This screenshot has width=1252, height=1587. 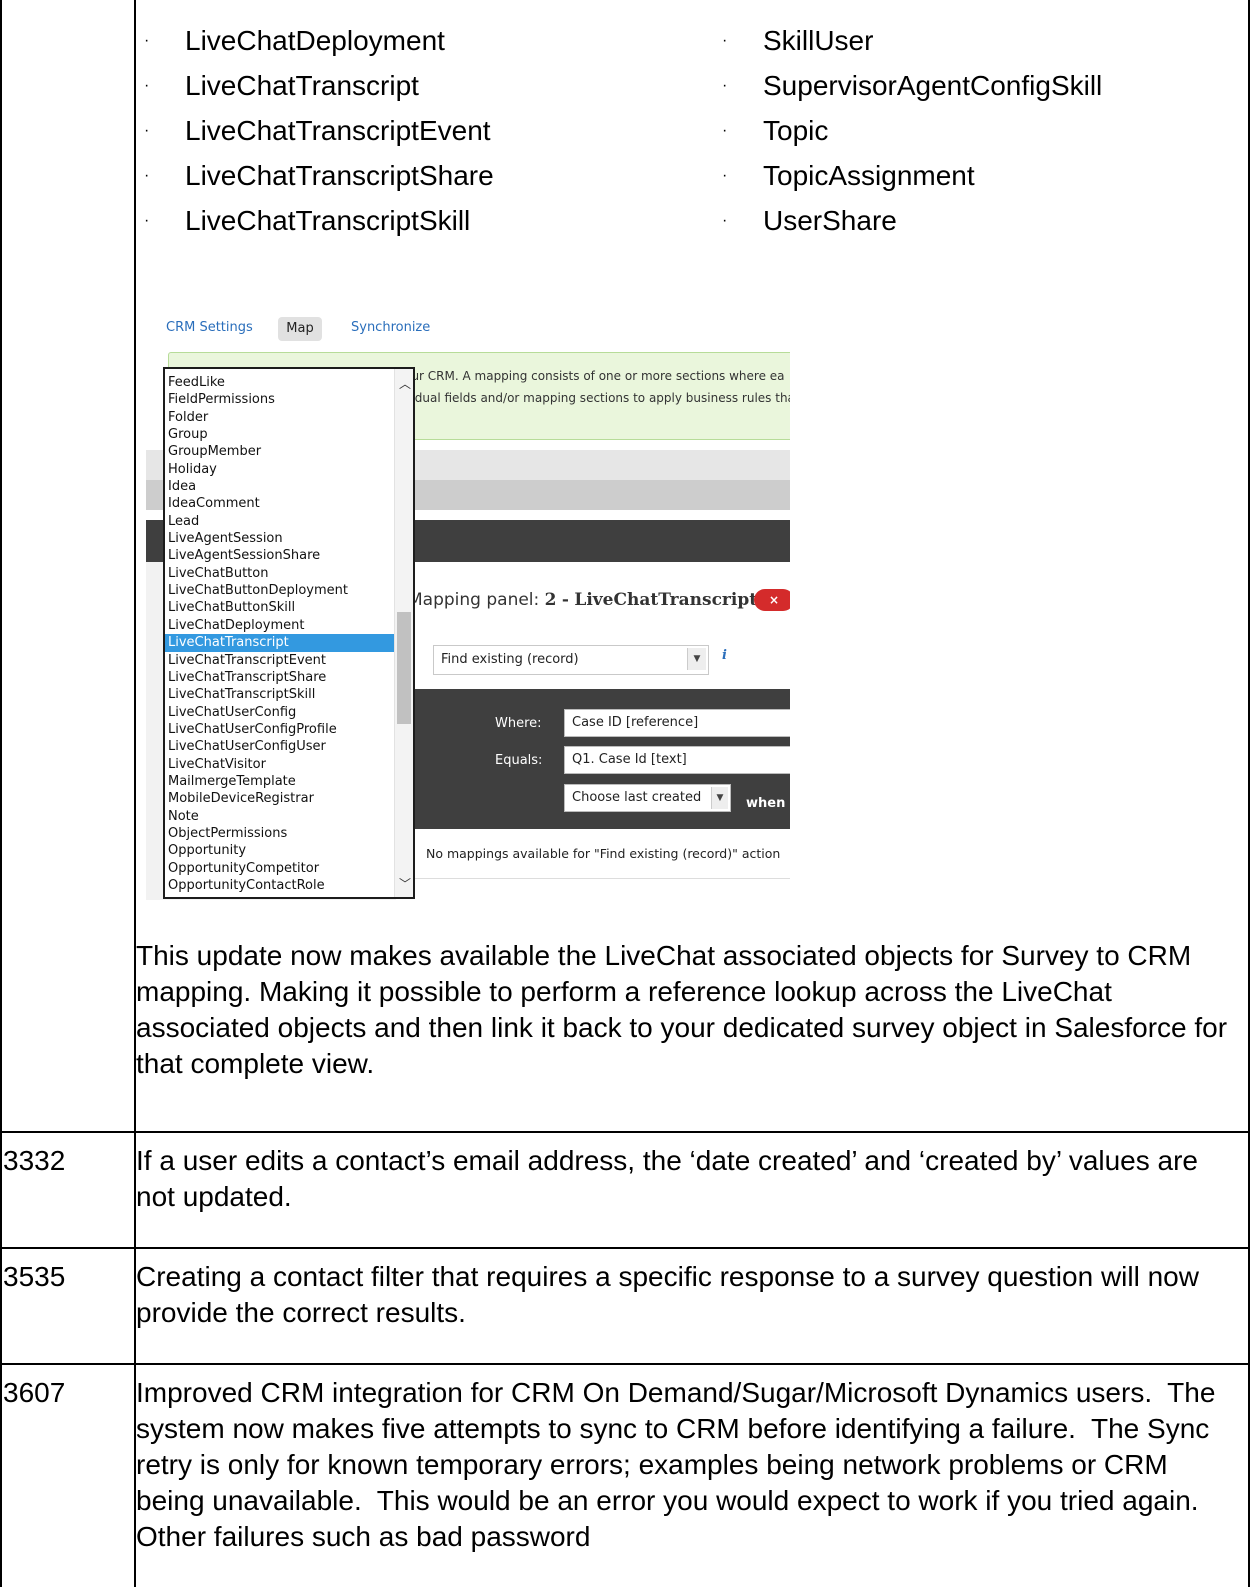 What do you see at coordinates (390, 327) in the screenshot?
I see `tab-synchronize: Synchronize` at bounding box center [390, 327].